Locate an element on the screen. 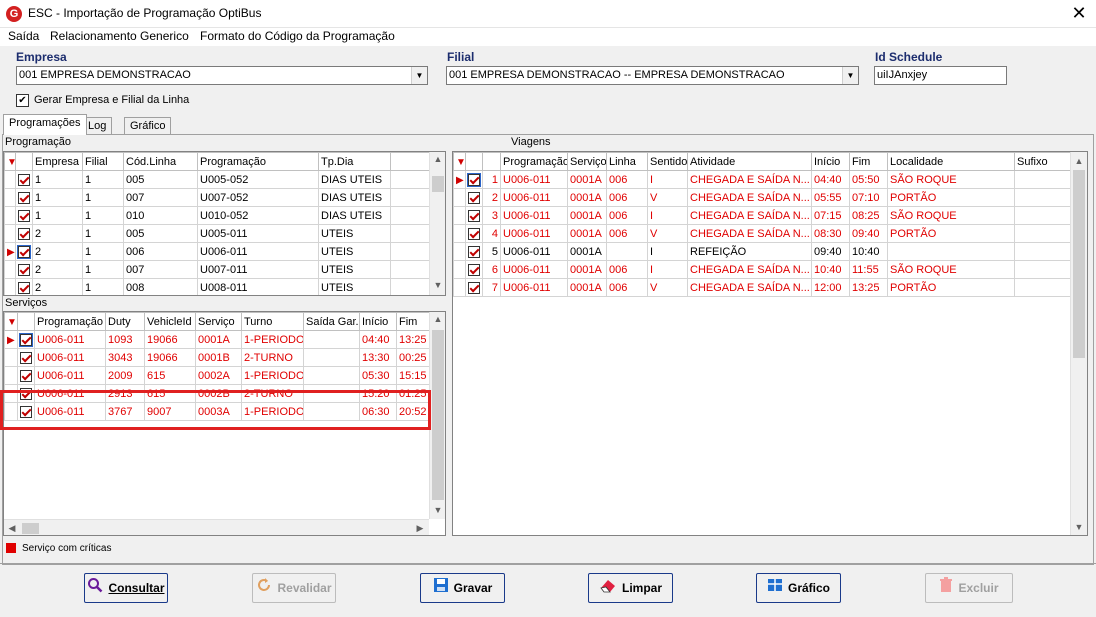 The height and width of the screenshot is (617, 1096). menu-formato: Formato do Código da Programação is located at coordinates (297, 36).